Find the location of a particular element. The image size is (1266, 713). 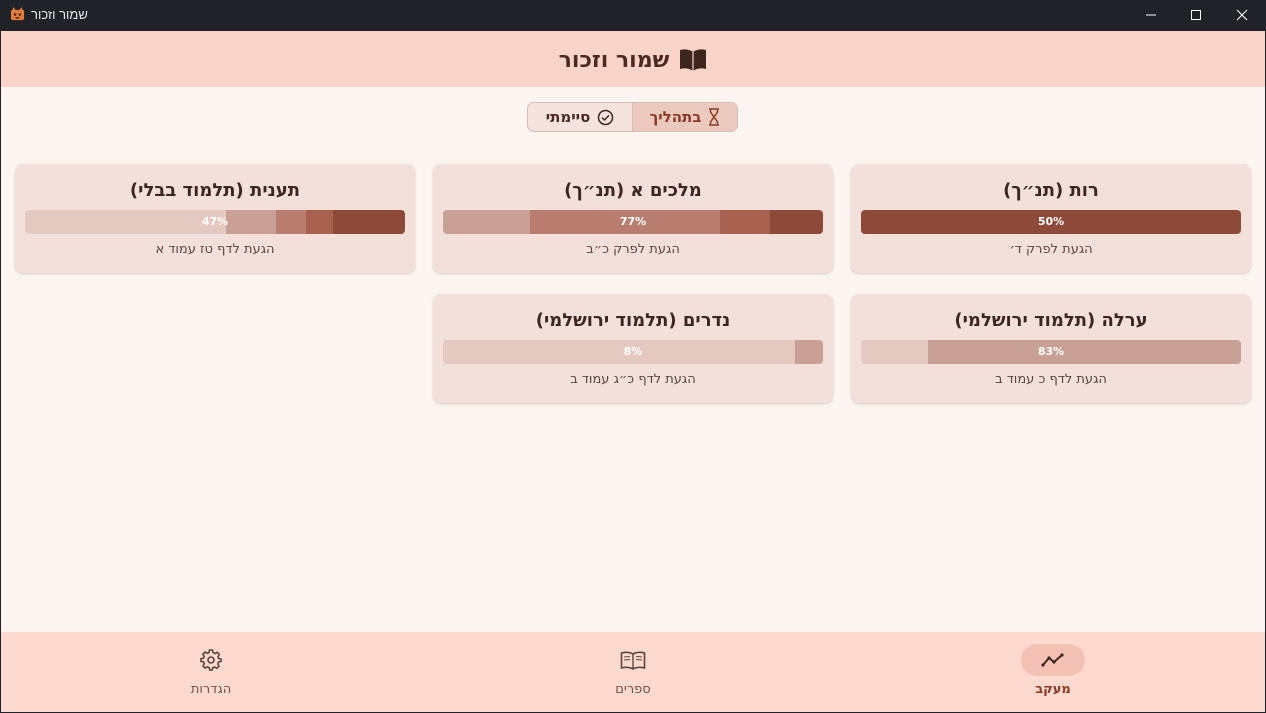

check-circle-icon is located at coordinates (606, 117).